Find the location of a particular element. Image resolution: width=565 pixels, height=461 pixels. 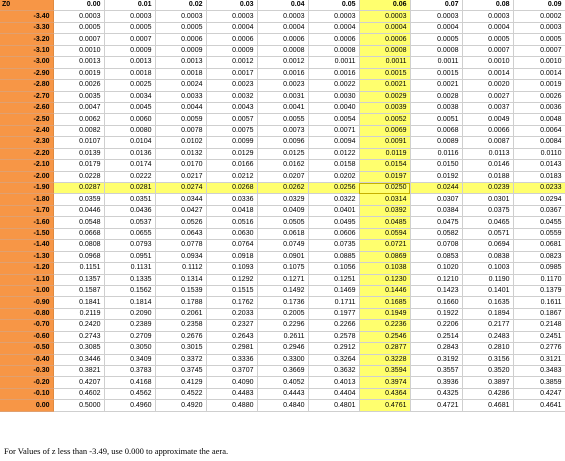

z-row-label: -3.40 is located at coordinates (27, 16).